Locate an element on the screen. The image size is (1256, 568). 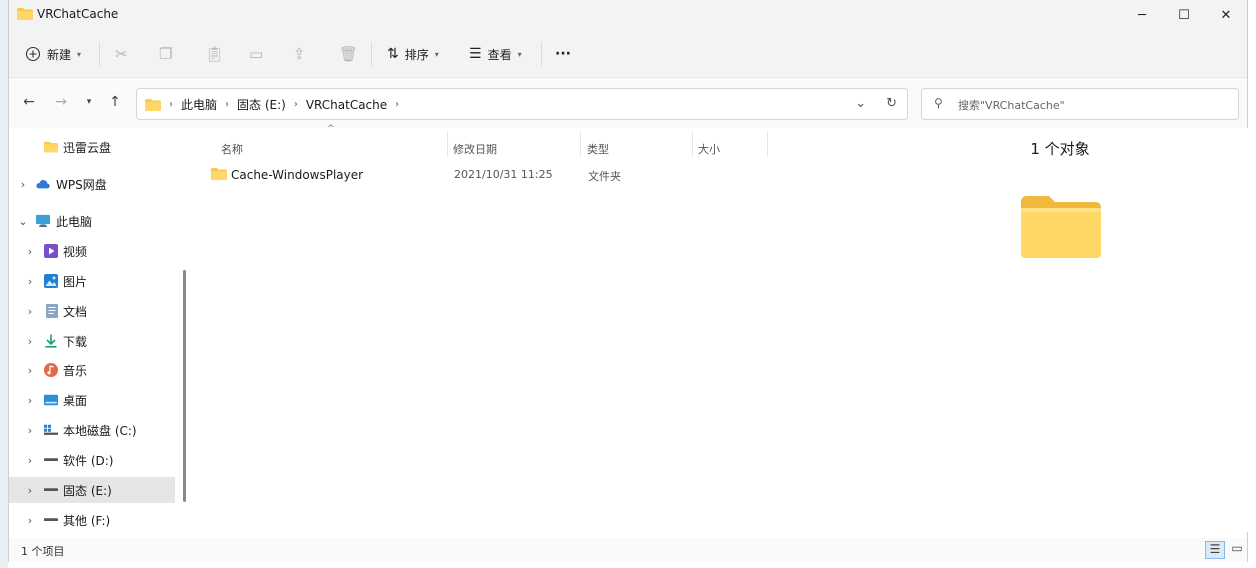
view-button: ☰ 查看 ▾ is located at coordinates (495, 54).